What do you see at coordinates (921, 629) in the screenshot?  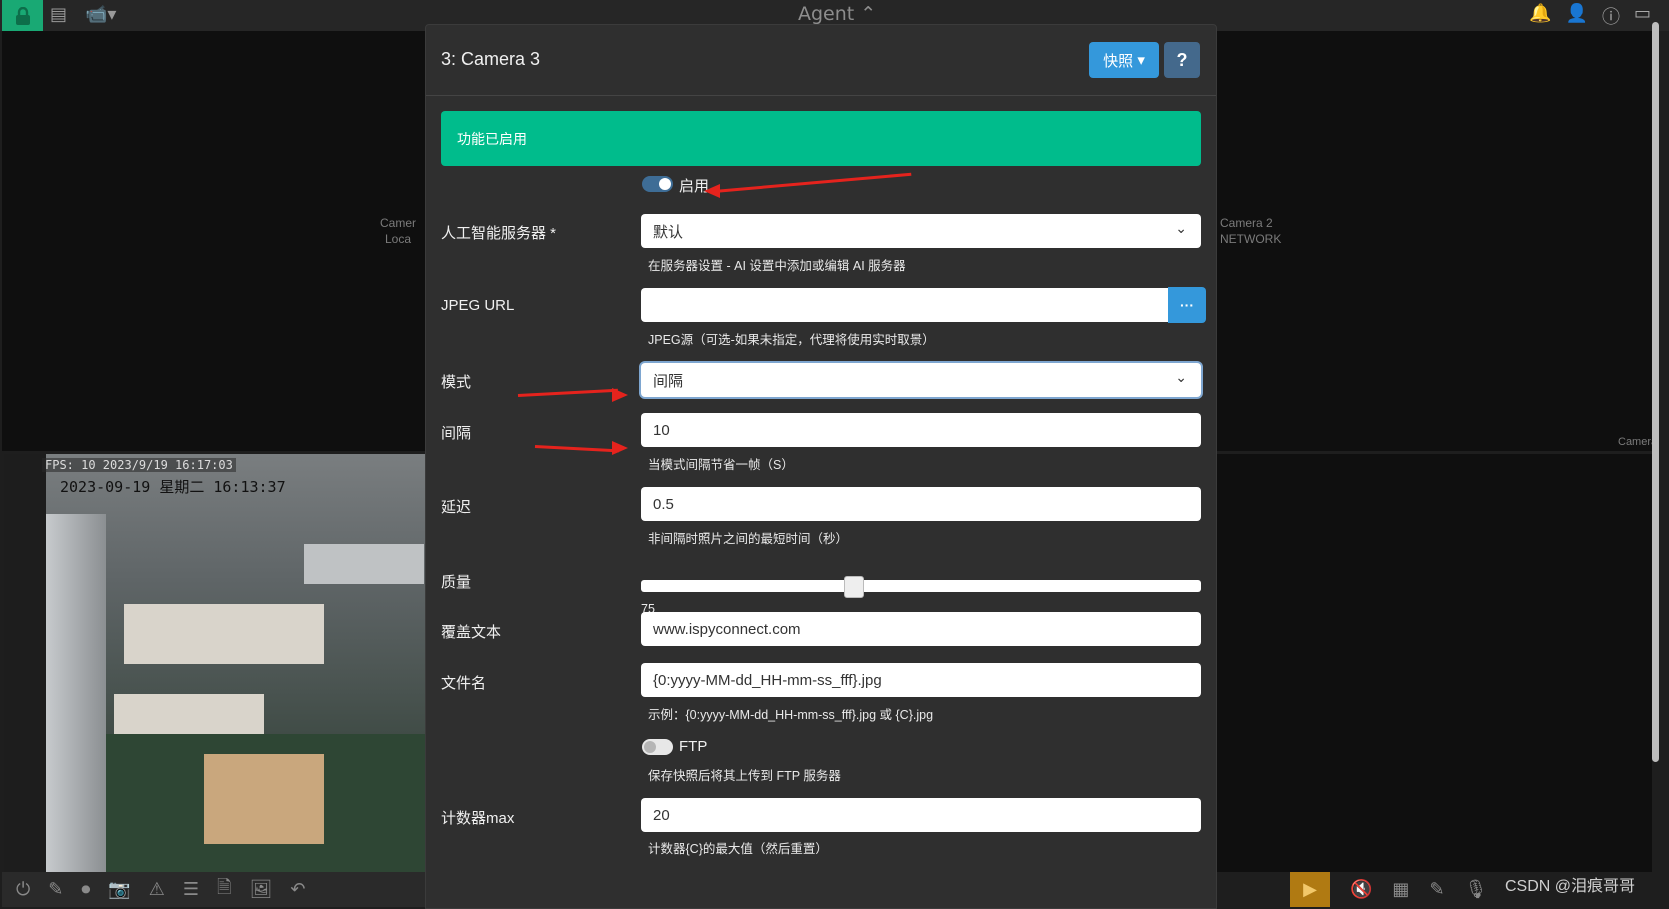 I see `overlay-text-input: www.ispyconnect.com` at bounding box center [921, 629].